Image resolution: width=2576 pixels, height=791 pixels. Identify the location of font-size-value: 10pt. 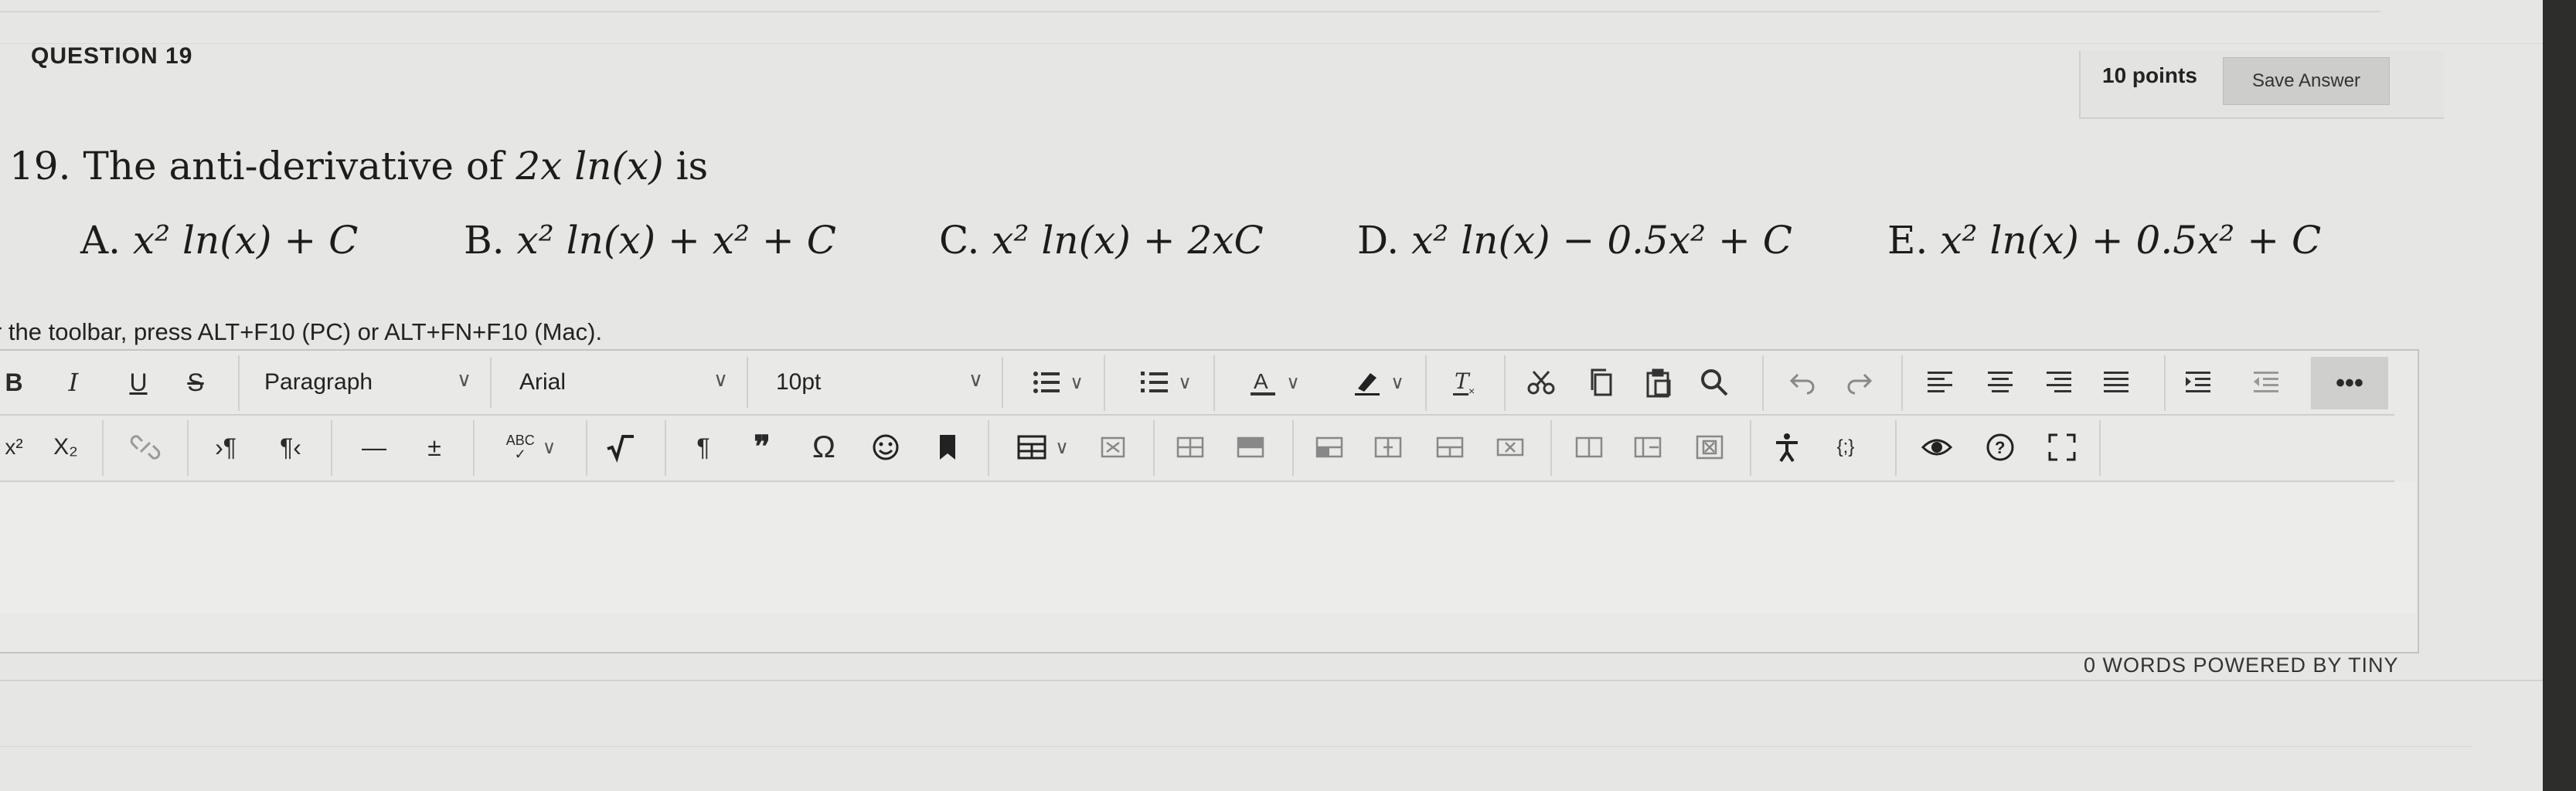
(799, 382).